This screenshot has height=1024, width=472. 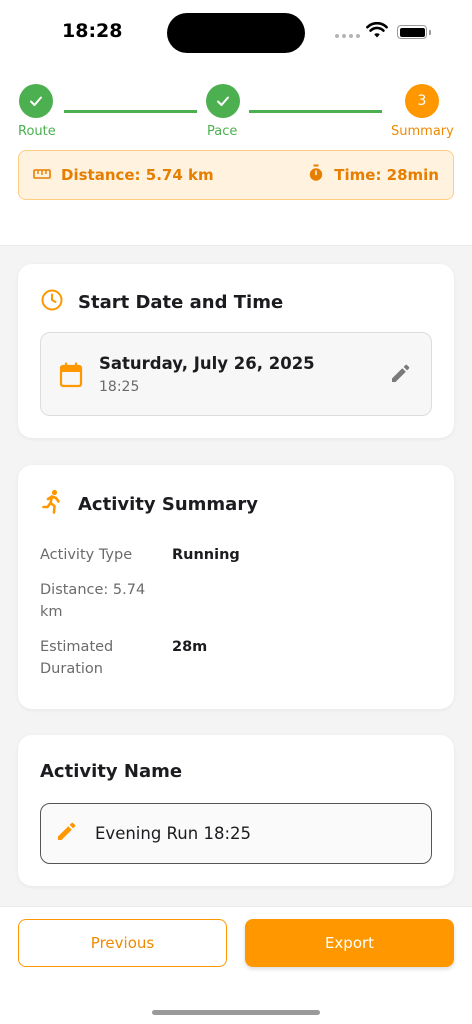 What do you see at coordinates (168, 504) in the screenshot?
I see `activity-summary-title: Activity Summary` at bounding box center [168, 504].